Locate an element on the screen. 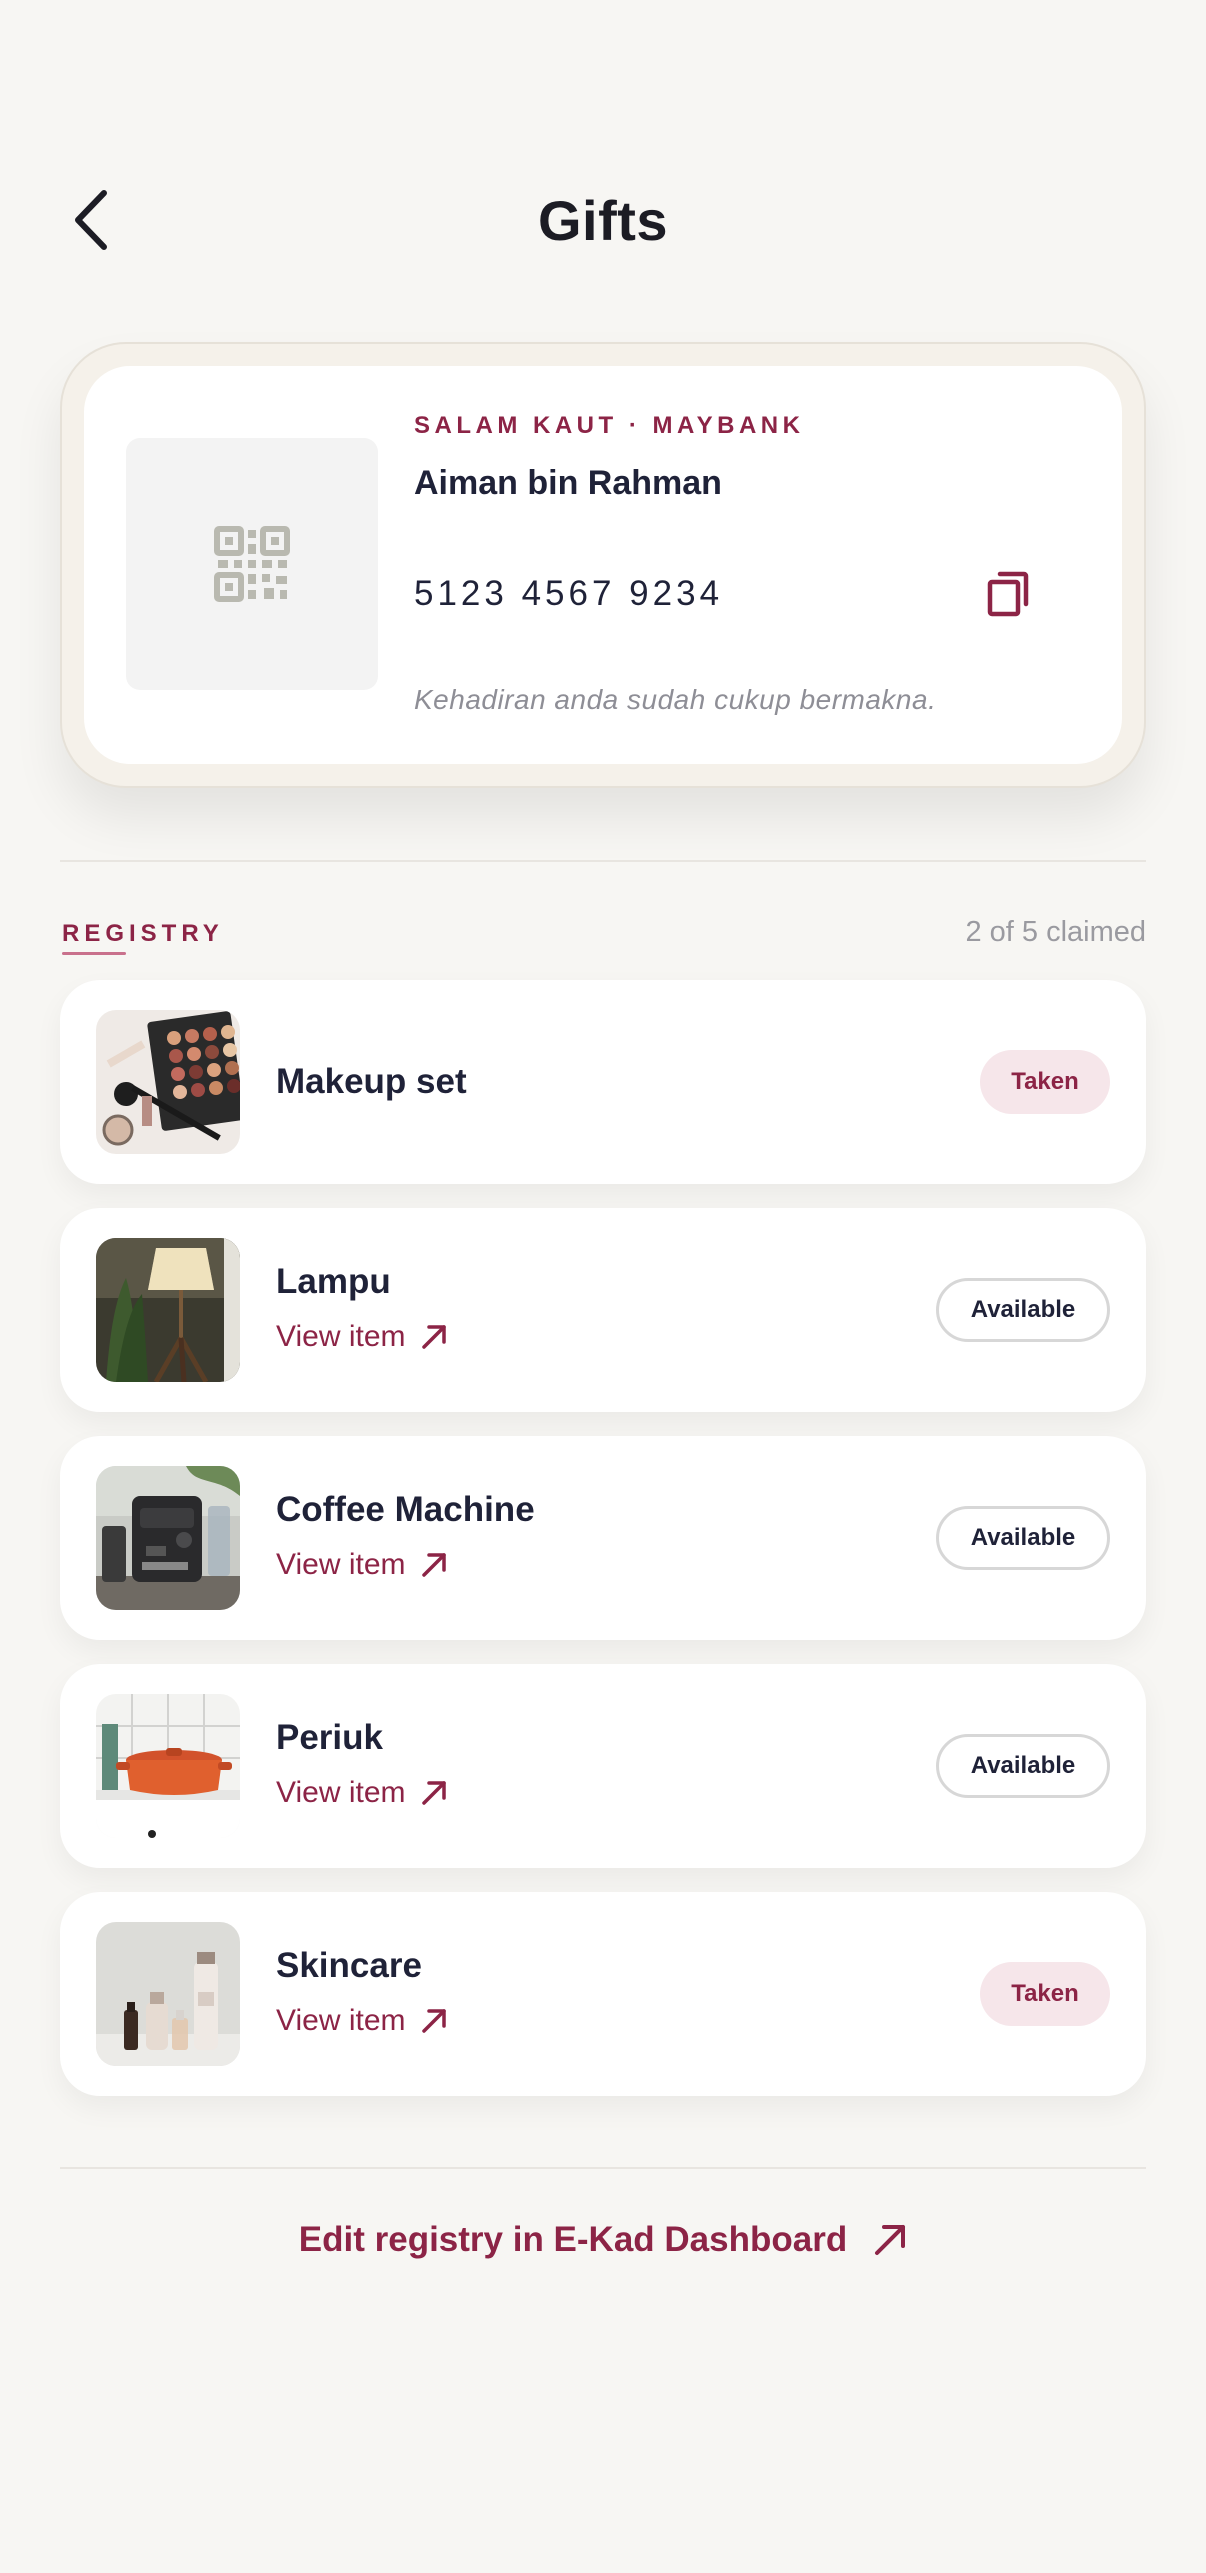 The image size is (1206, 2573). registry-underline is located at coordinates (94, 953).